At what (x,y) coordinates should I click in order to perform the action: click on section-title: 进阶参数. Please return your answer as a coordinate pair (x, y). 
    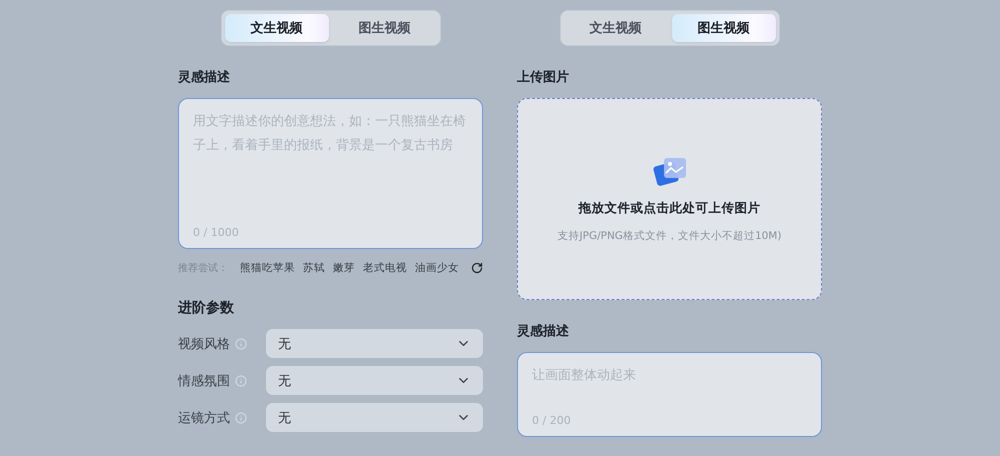
    Looking at the image, I should click on (206, 308).